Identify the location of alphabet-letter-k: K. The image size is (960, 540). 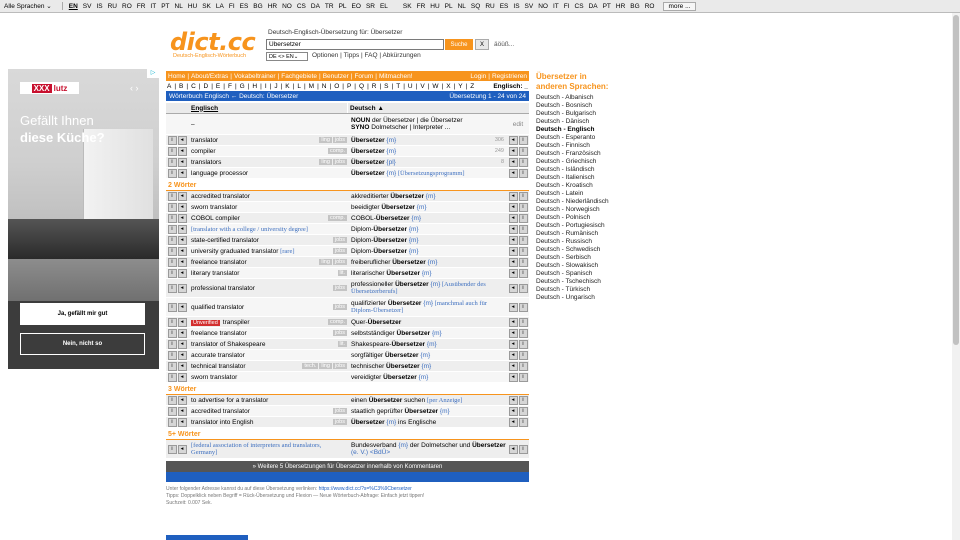
(287, 86).